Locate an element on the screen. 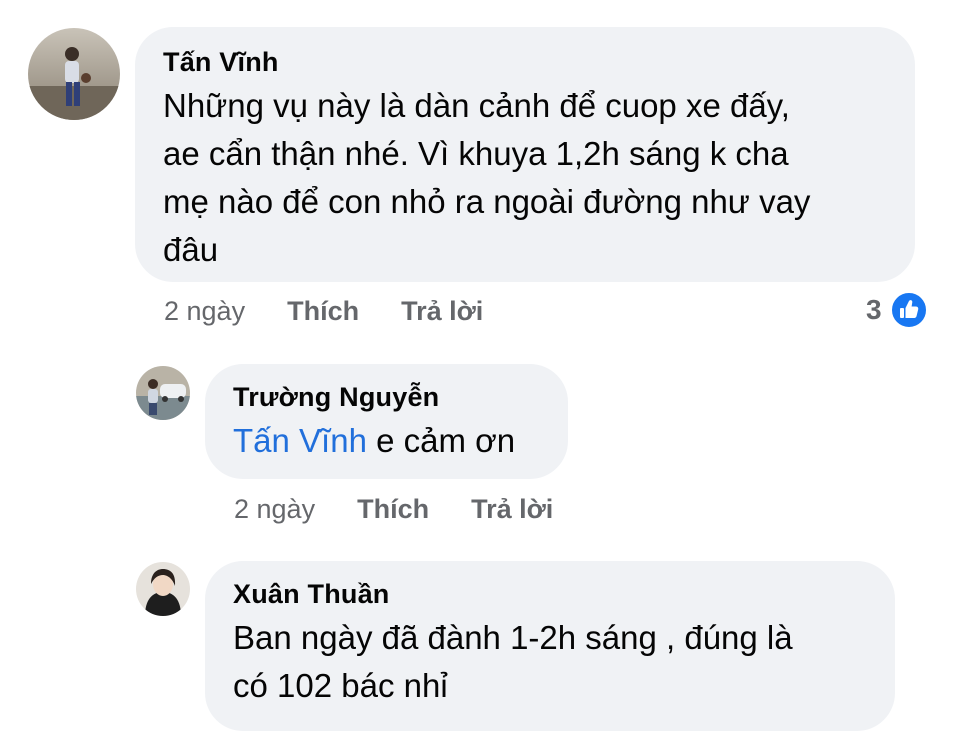 The height and width of the screenshot is (731, 960). avatar-truong-nguyen is located at coordinates (163, 393).